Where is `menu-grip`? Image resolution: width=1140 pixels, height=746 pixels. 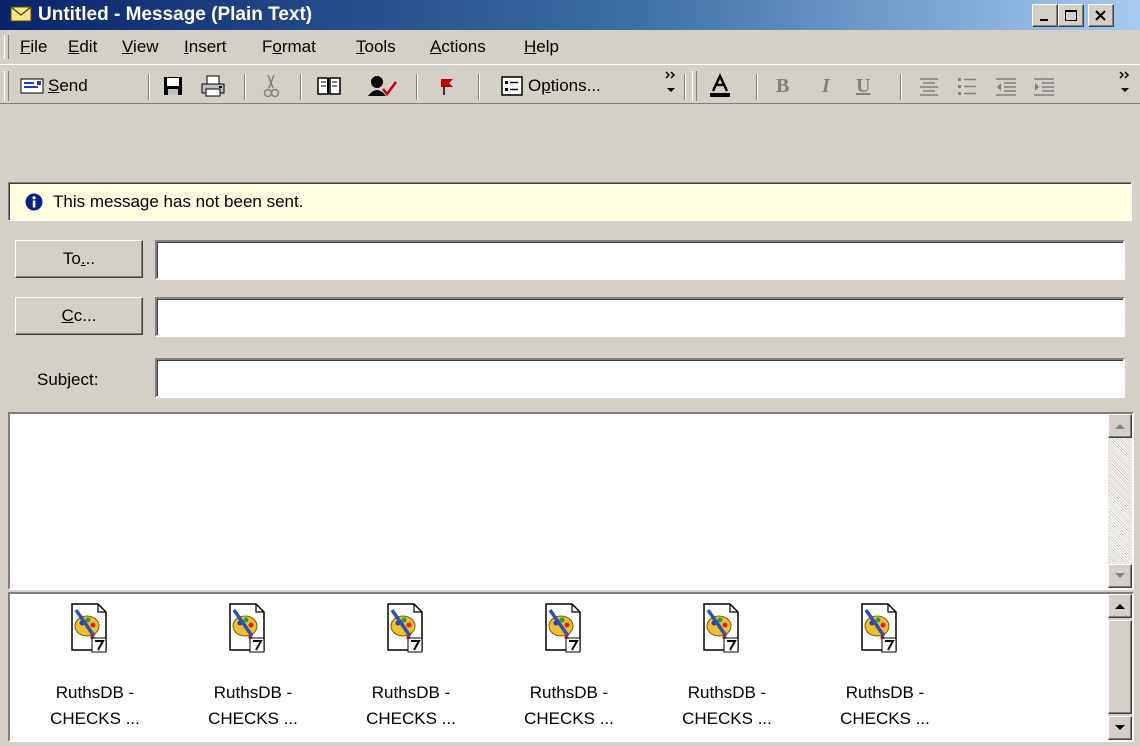
menu-grip is located at coordinates (6, 47).